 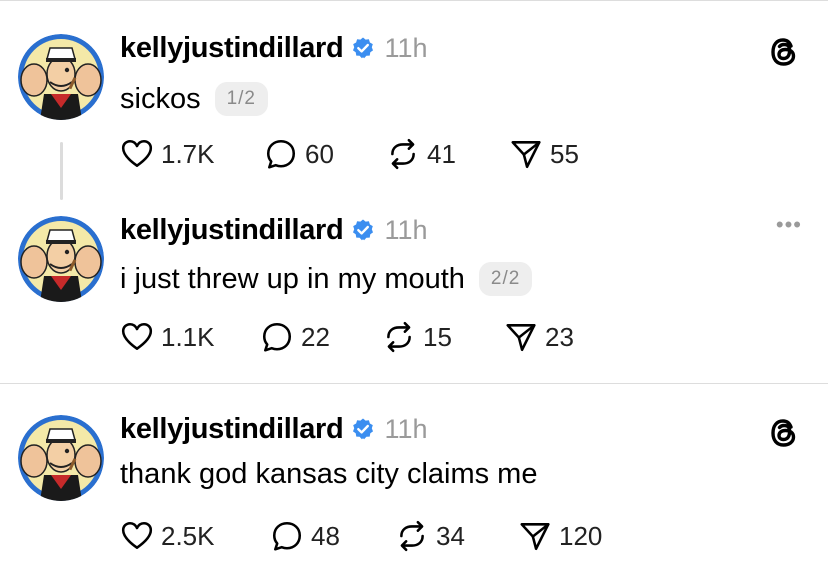 What do you see at coordinates (305, 536) in the screenshot?
I see `reply-button: 48` at bounding box center [305, 536].